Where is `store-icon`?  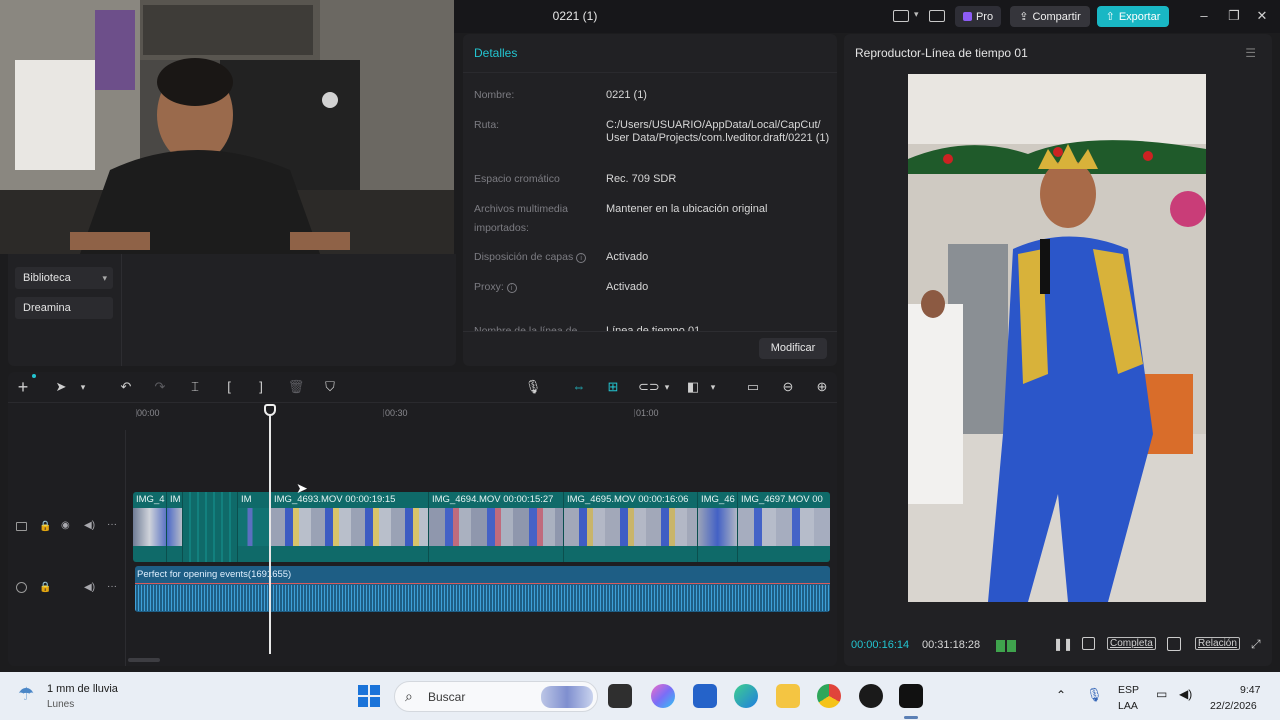
store-icon is located at coordinates (705, 696).